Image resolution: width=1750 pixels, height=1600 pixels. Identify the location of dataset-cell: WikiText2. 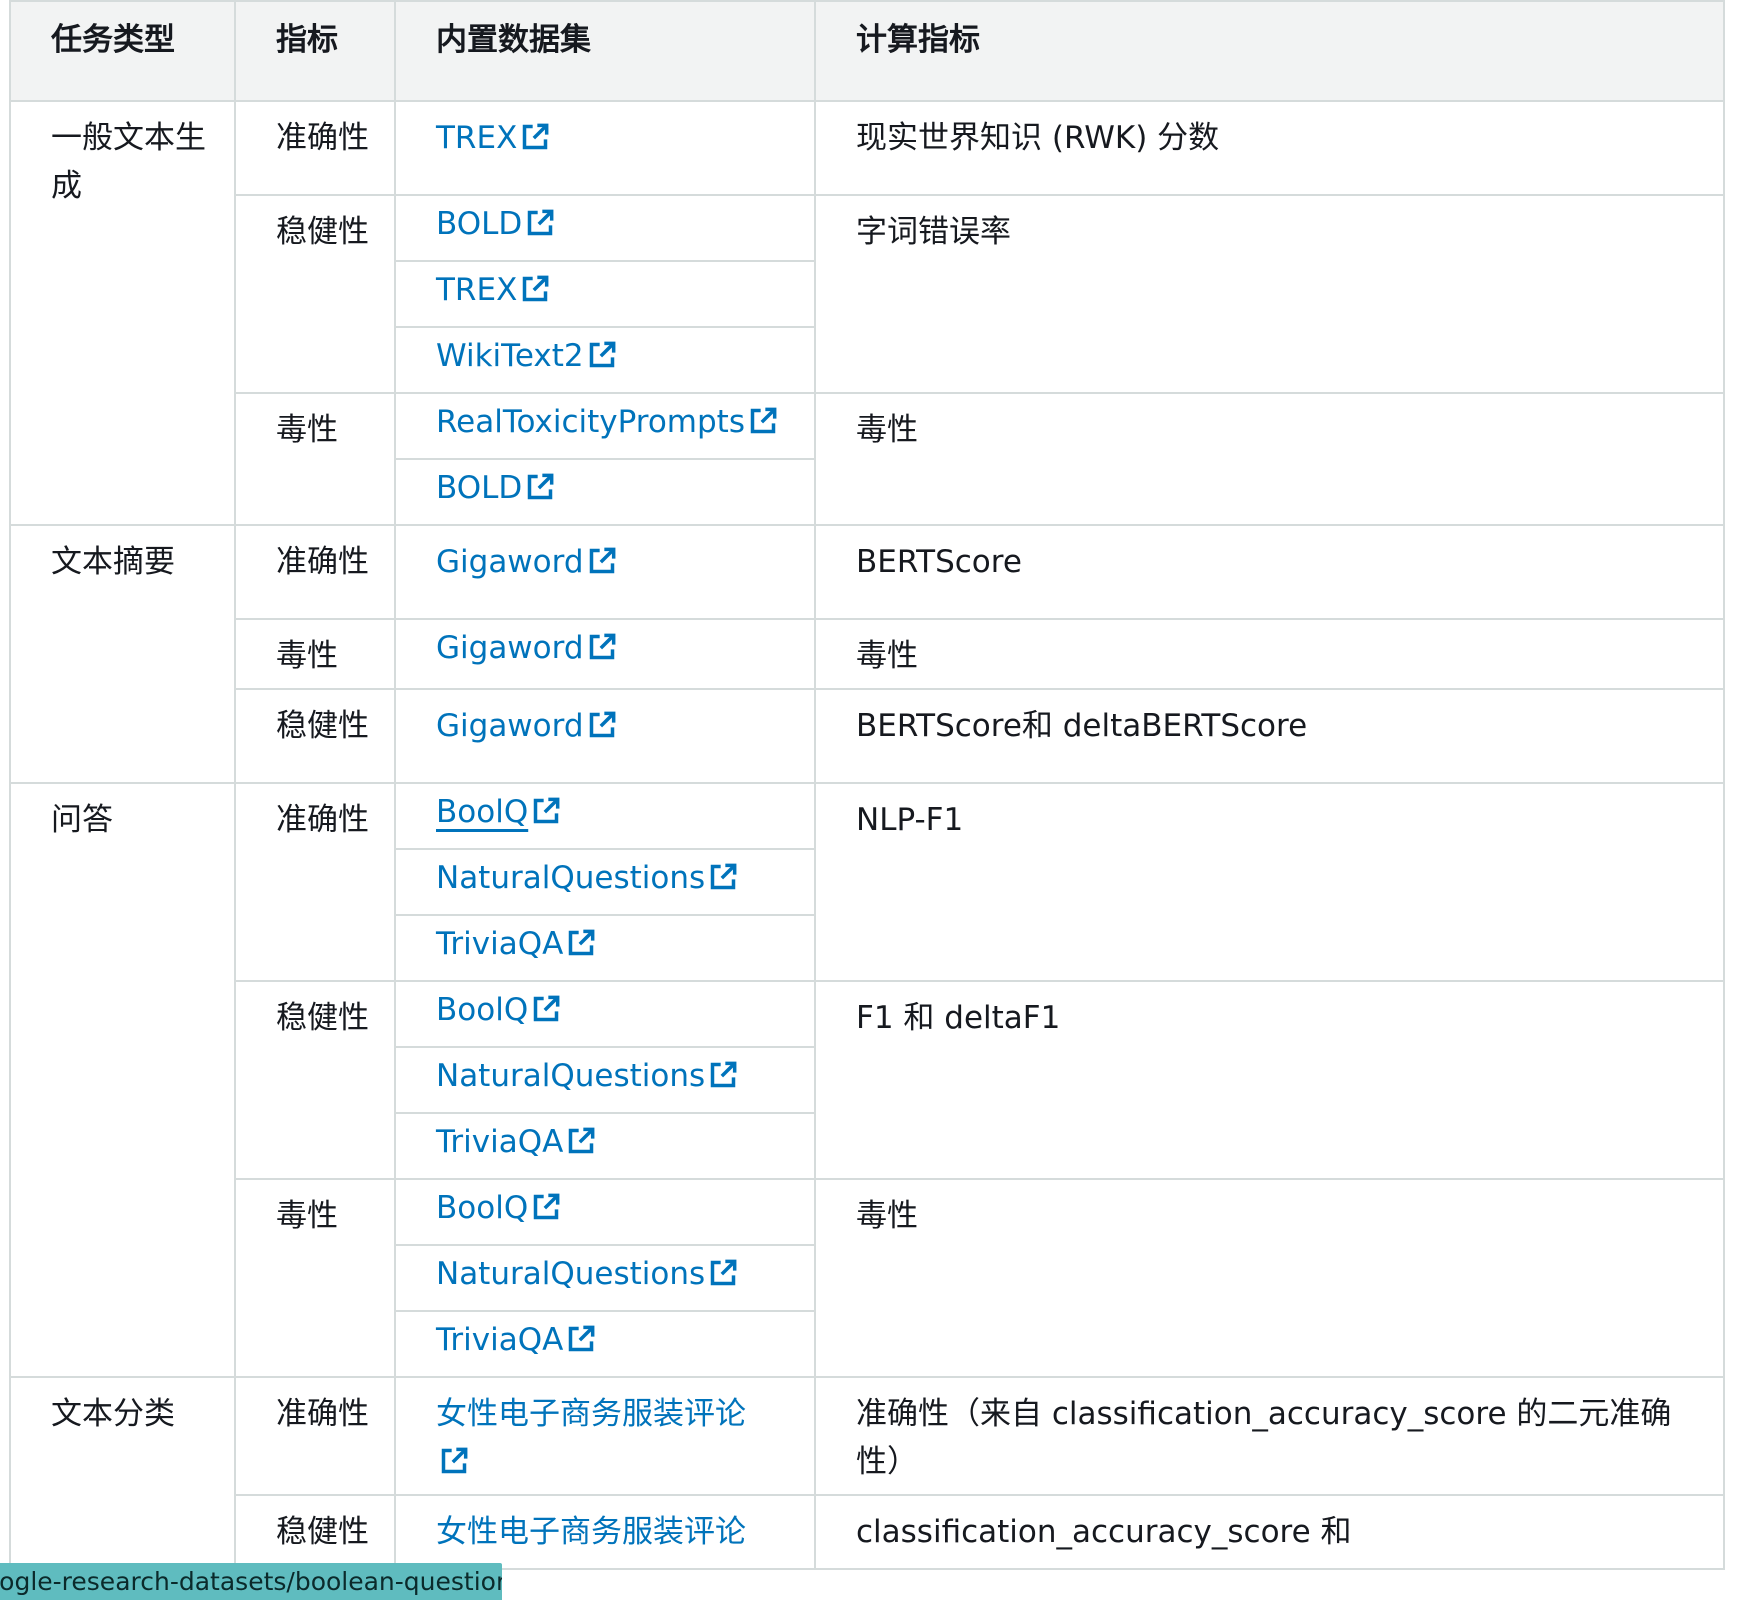
(605, 360).